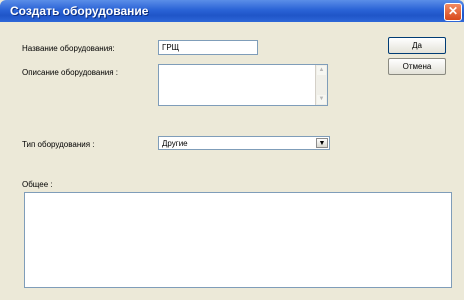 The width and height of the screenshot is (464, 300). What do you see at coordinates (321, 99) in the screenshot?
I see `scroll-down-icon: ▼` at bounding box center [321, 99].